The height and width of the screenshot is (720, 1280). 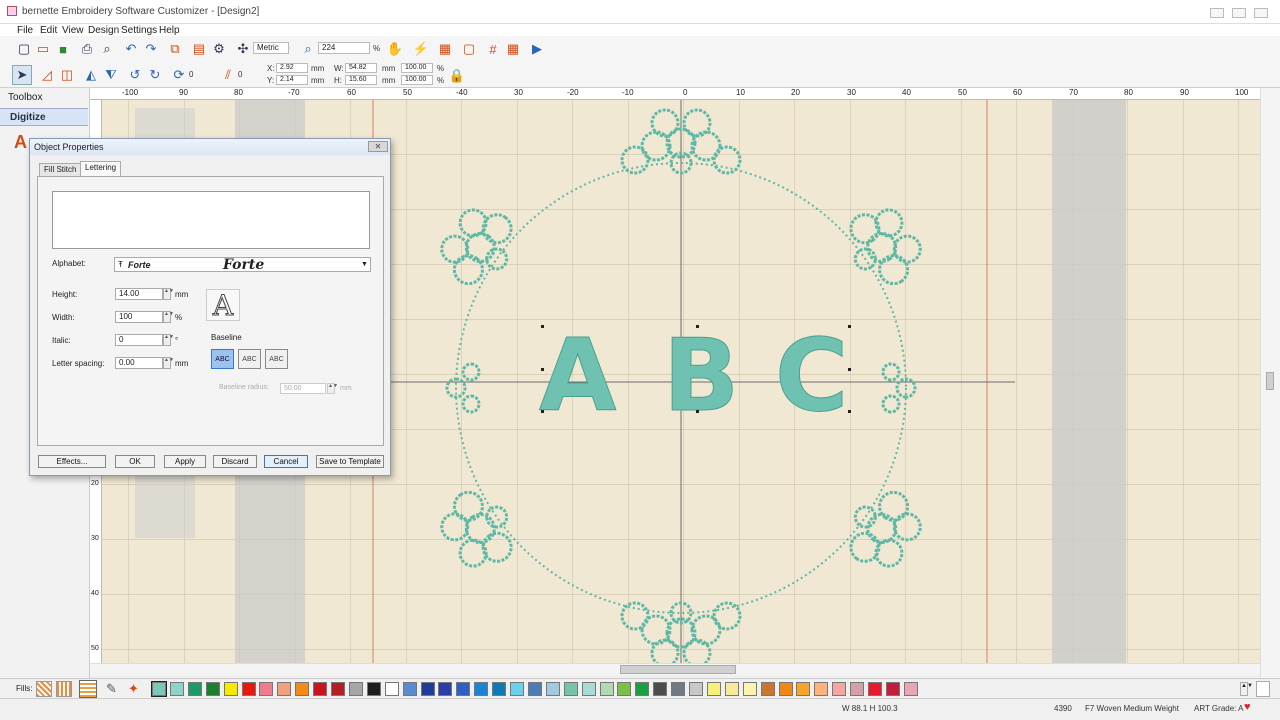 I want to click on letter-b: B, so click(x=701, y=376).